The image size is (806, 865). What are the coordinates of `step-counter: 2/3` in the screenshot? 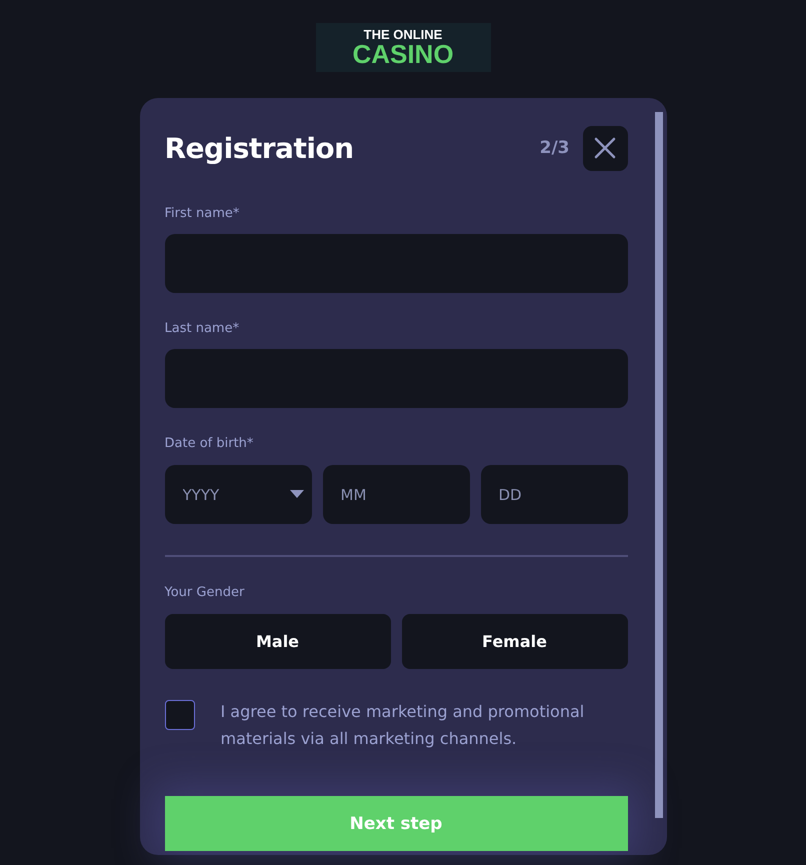 It's located at (555, 148).